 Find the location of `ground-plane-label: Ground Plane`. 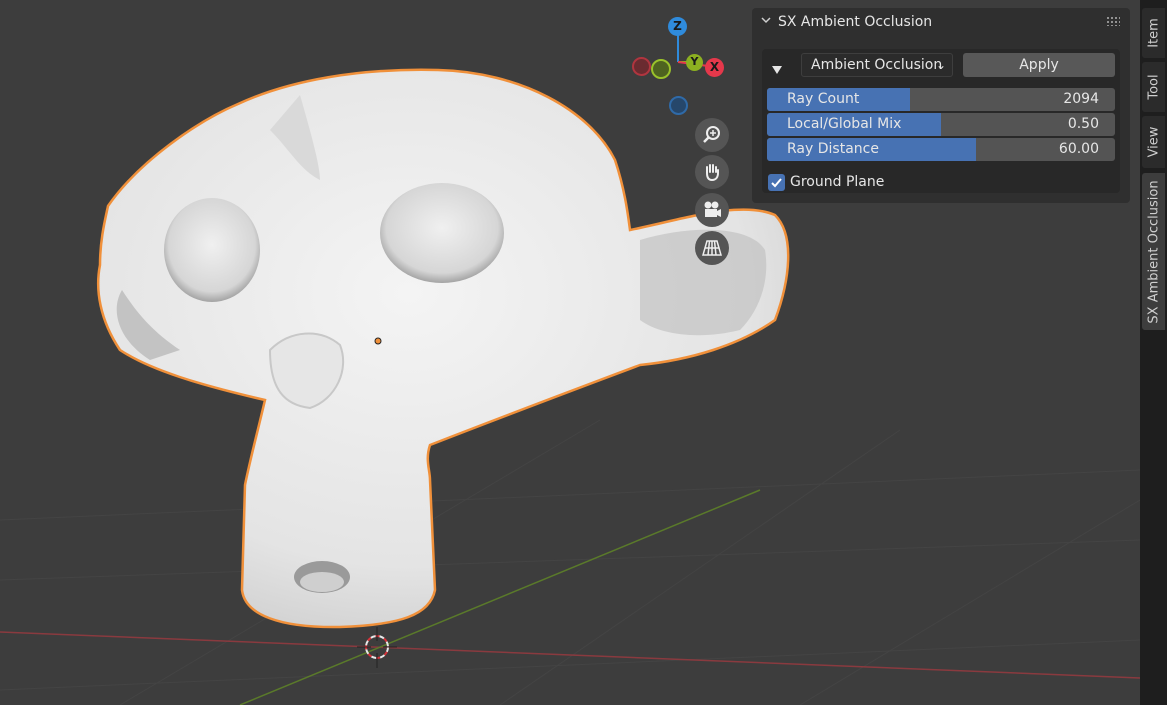

ground-plane-label: Ground Plane is located at coordinates (837, 182).